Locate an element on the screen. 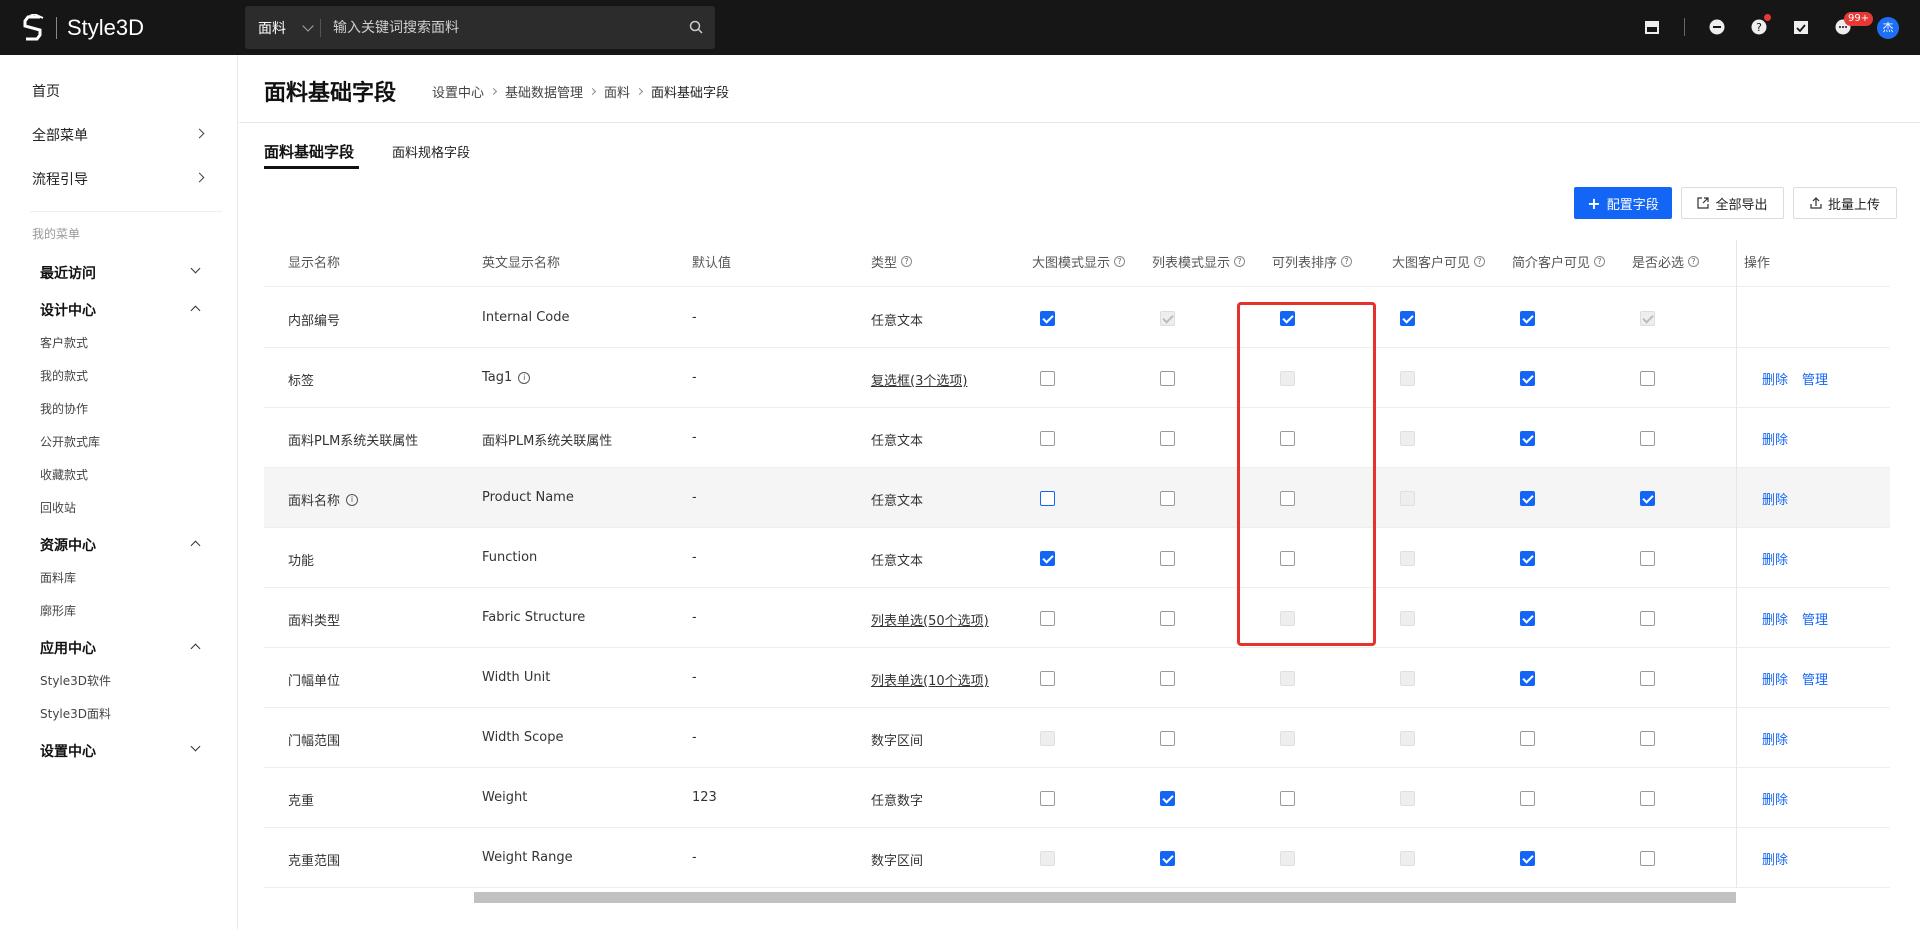  sidebar-item-my-collab: 我的协作 is located at coordinates (64, 408).